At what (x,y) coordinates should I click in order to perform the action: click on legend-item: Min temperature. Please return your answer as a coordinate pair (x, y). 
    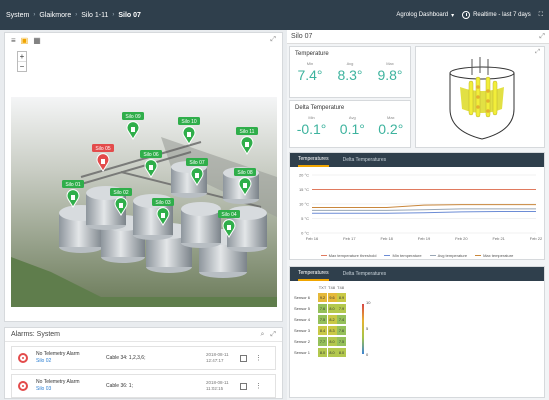
    Looking at the image, I should click on (403, 255).